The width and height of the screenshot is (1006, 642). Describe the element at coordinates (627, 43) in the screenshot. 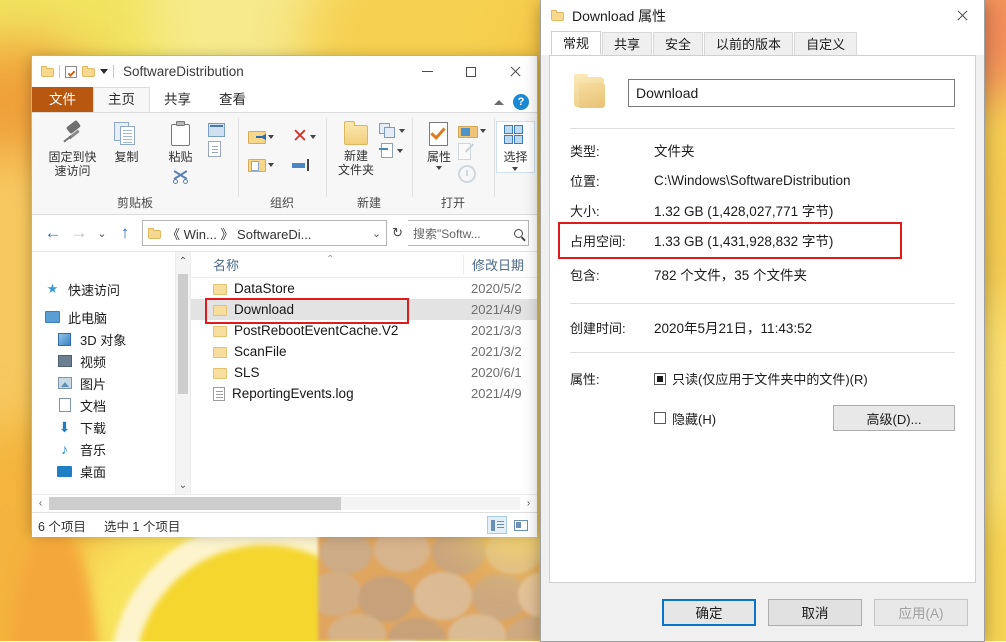

I see `tab-sharing: 共享` at that location.